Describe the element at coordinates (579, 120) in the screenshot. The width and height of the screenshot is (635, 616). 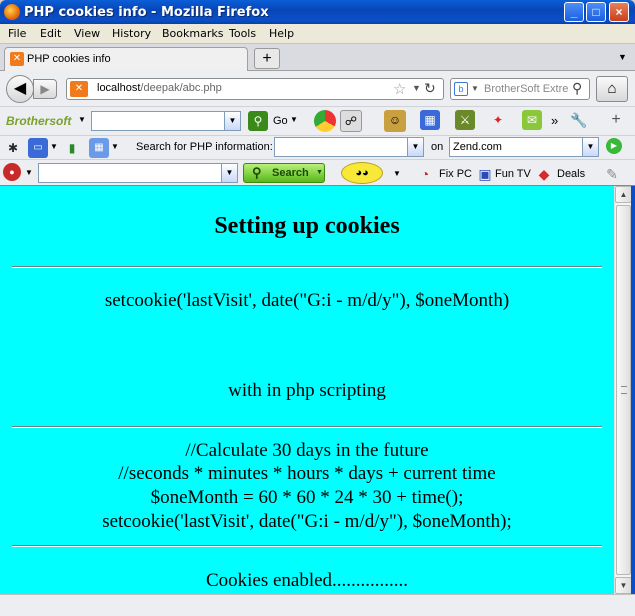
I see `wrench-icon: 🔧` at that location.